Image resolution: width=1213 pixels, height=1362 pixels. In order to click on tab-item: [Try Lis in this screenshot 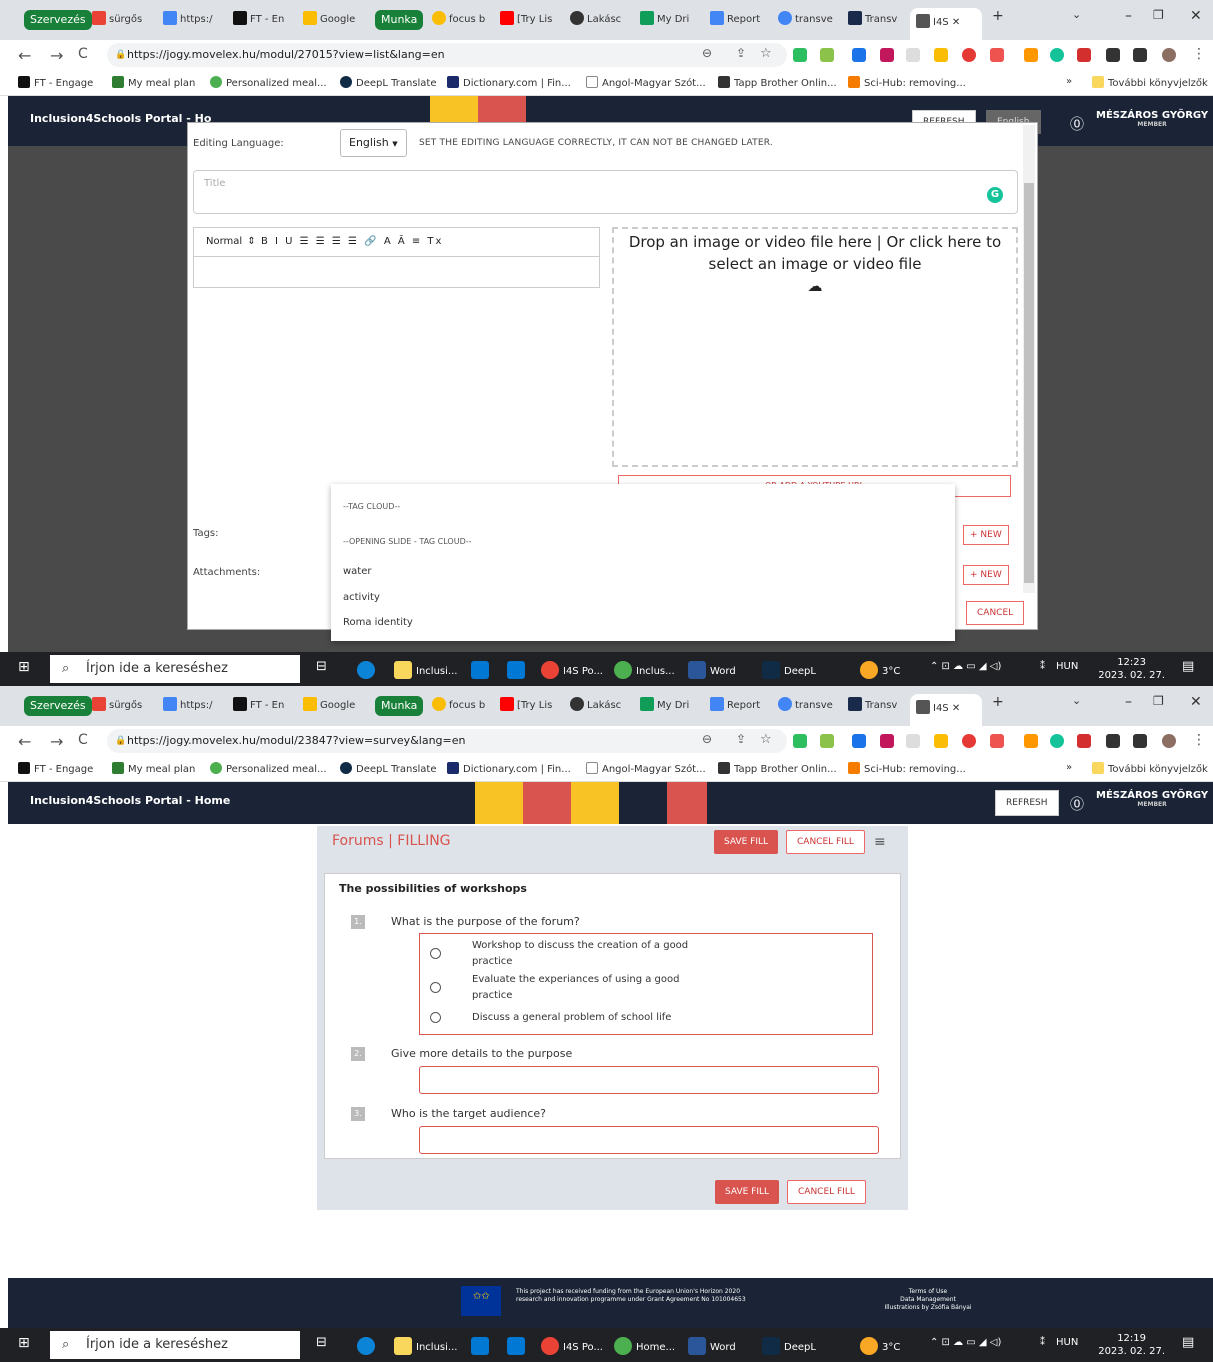, I will do `click(529, 706)`.